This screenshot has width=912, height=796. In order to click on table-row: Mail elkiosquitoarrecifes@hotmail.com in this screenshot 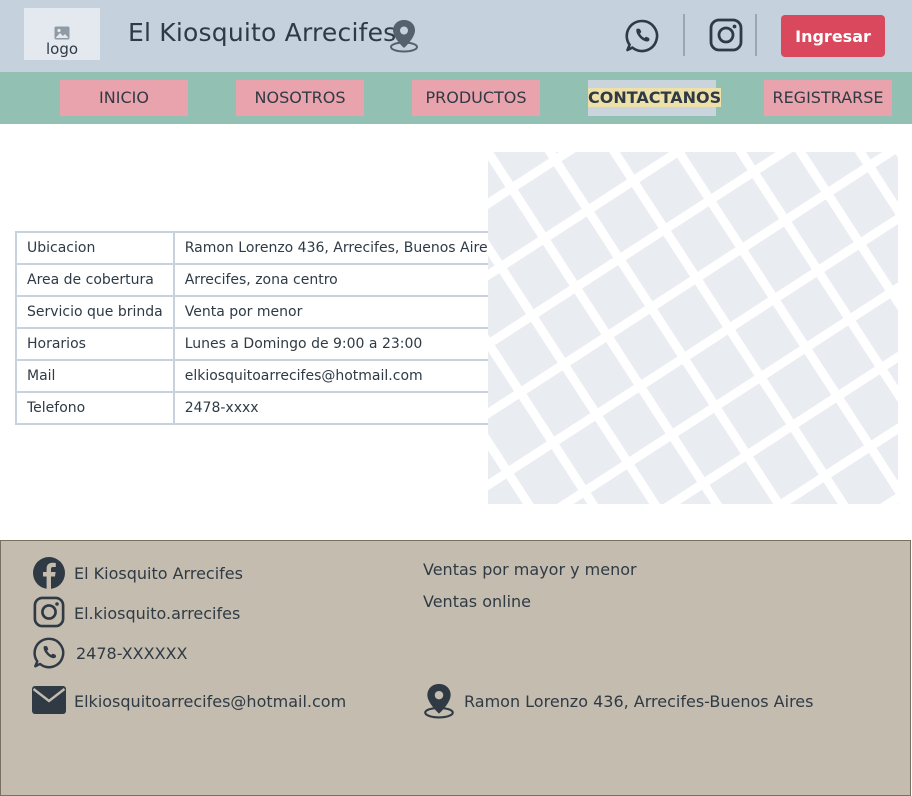, I will do `click(261, 376)`.